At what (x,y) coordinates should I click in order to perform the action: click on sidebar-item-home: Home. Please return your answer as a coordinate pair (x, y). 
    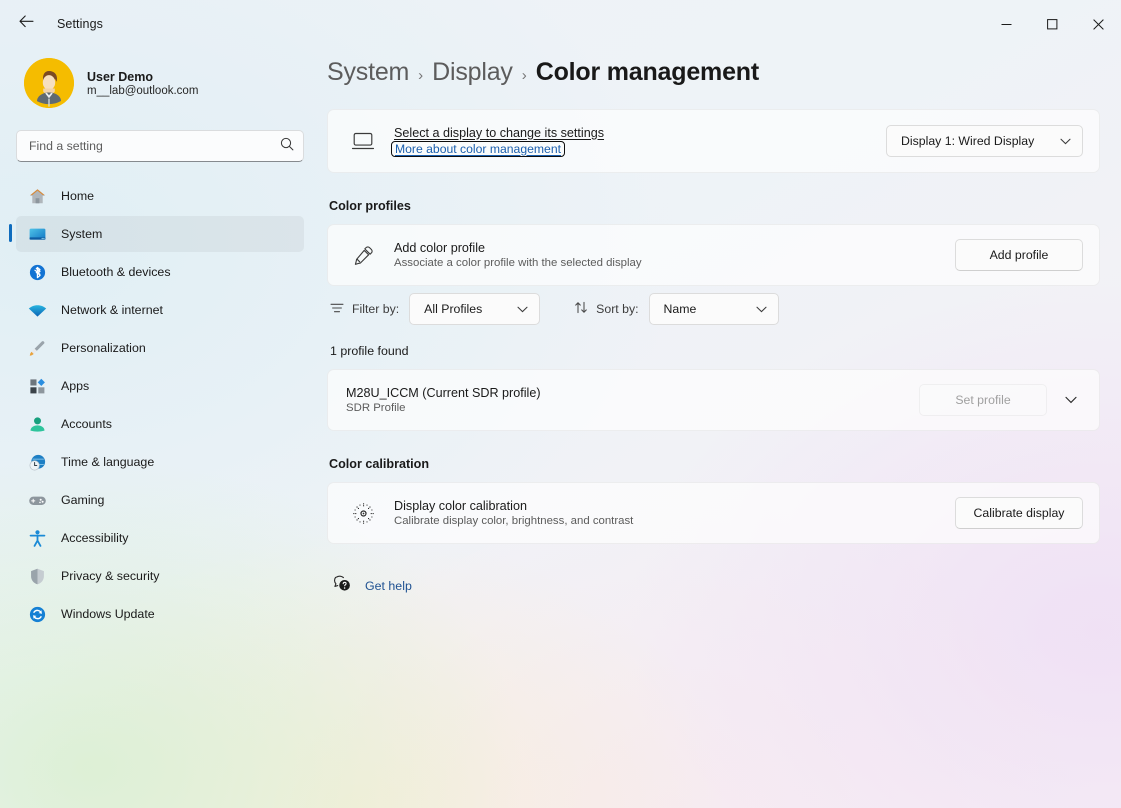
    Looking at the image, I should click on (160, 196).